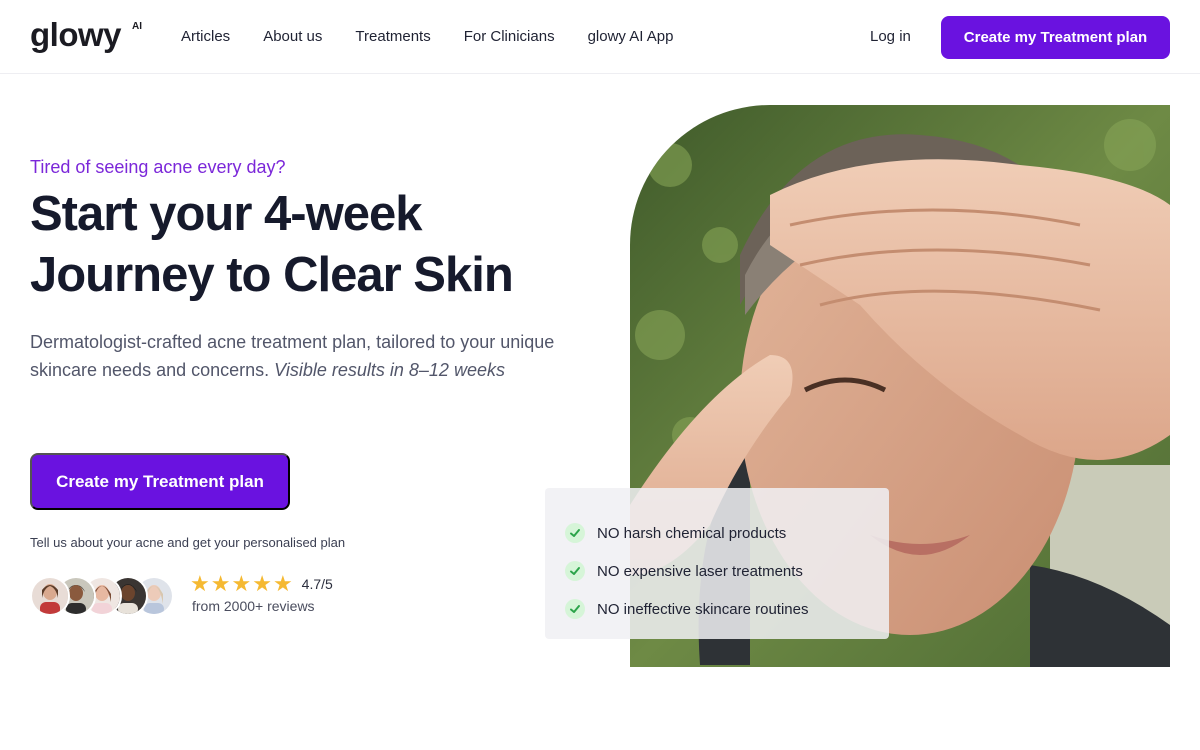 Image resolution: width=1200 pixels, height=750 pixels. I want to click on benefit-item: NO expensive laser treatments, so click(717, 571).